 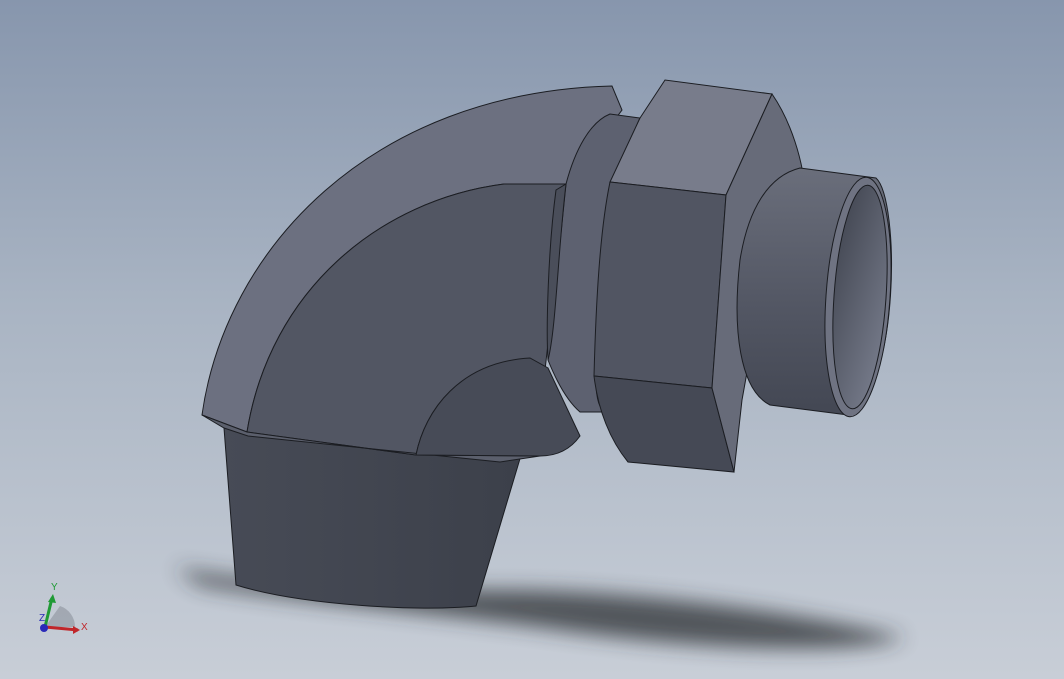 I want to click on triad-z-axis, so click(x=44, y=628).